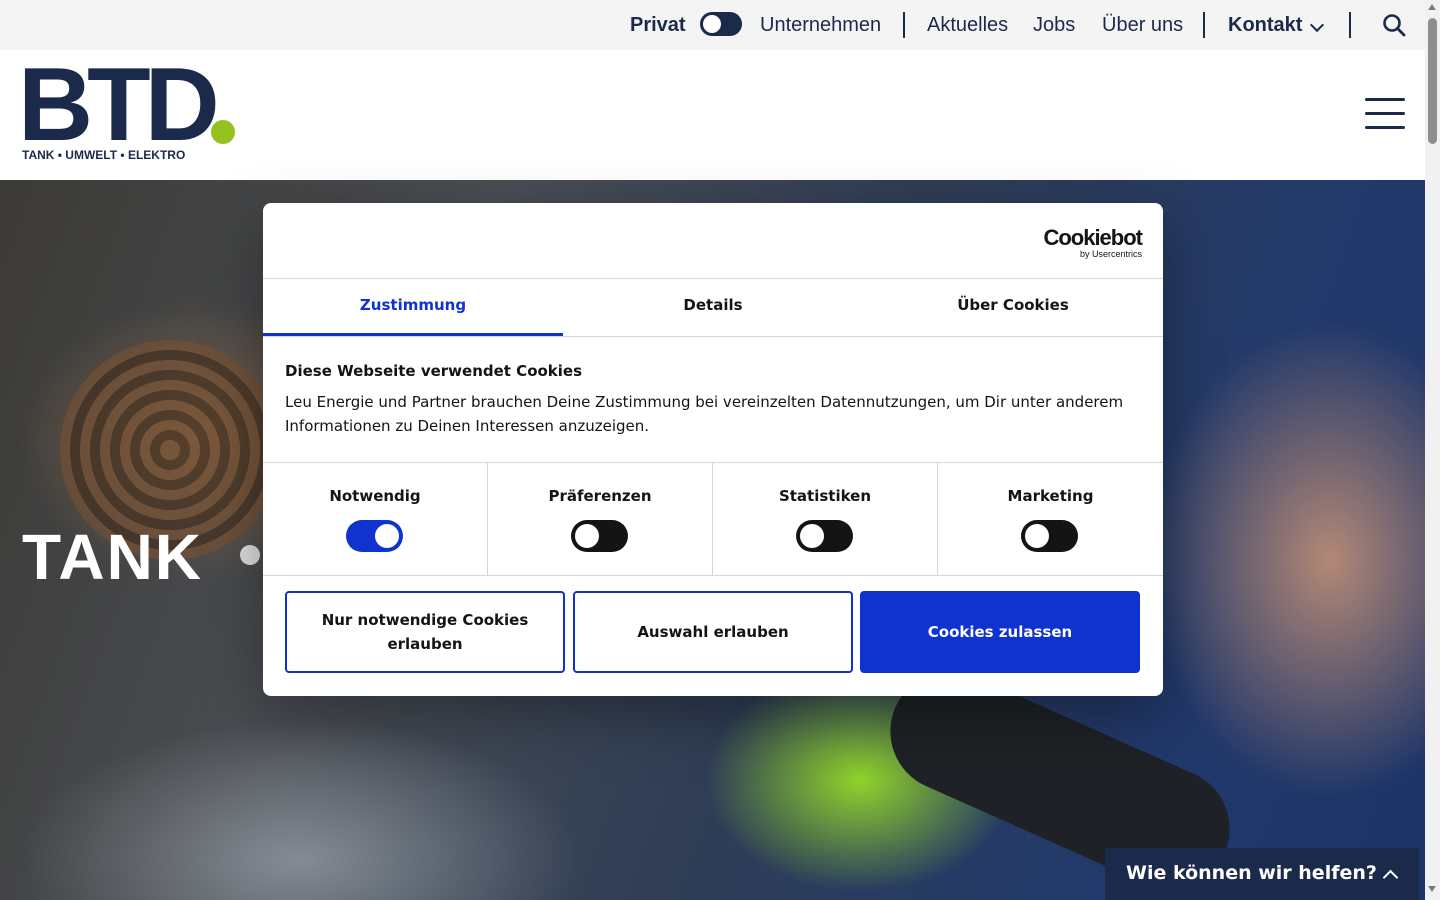 This screenshot has height=900, width=1440. I want to click on category-statistiken: Statistiken, so click(825, 519).